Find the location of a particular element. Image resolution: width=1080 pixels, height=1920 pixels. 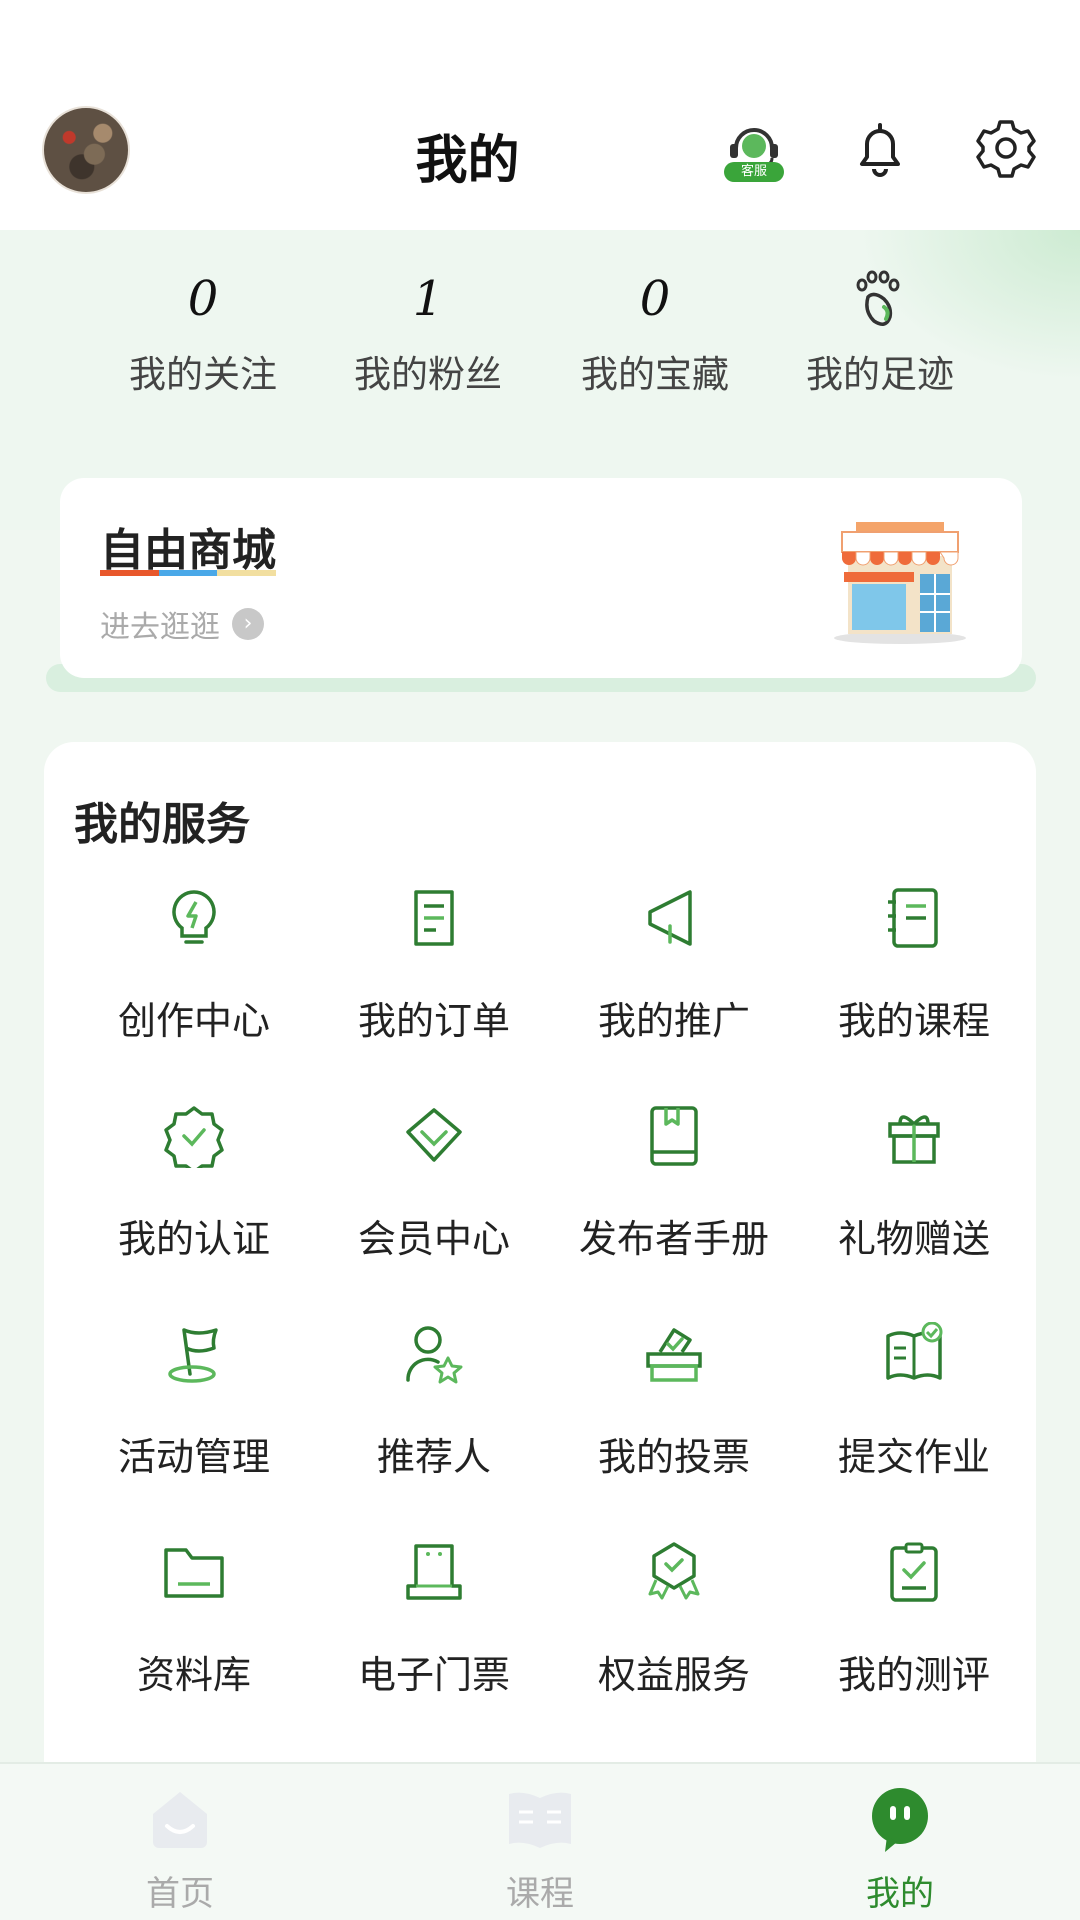

page-title: 我的 is located at coordinates (467, 161).